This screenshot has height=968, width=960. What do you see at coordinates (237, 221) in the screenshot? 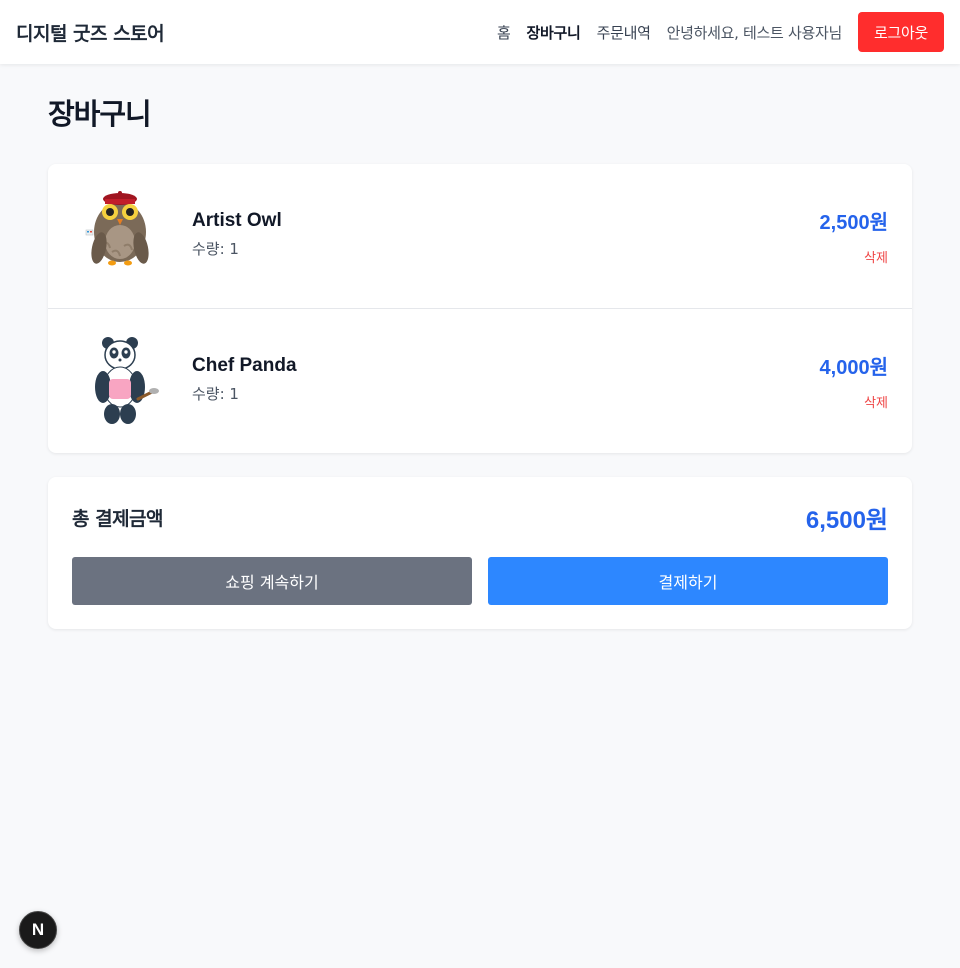
I see `item-name: Artist Owl` at bounding box center [237, 221].